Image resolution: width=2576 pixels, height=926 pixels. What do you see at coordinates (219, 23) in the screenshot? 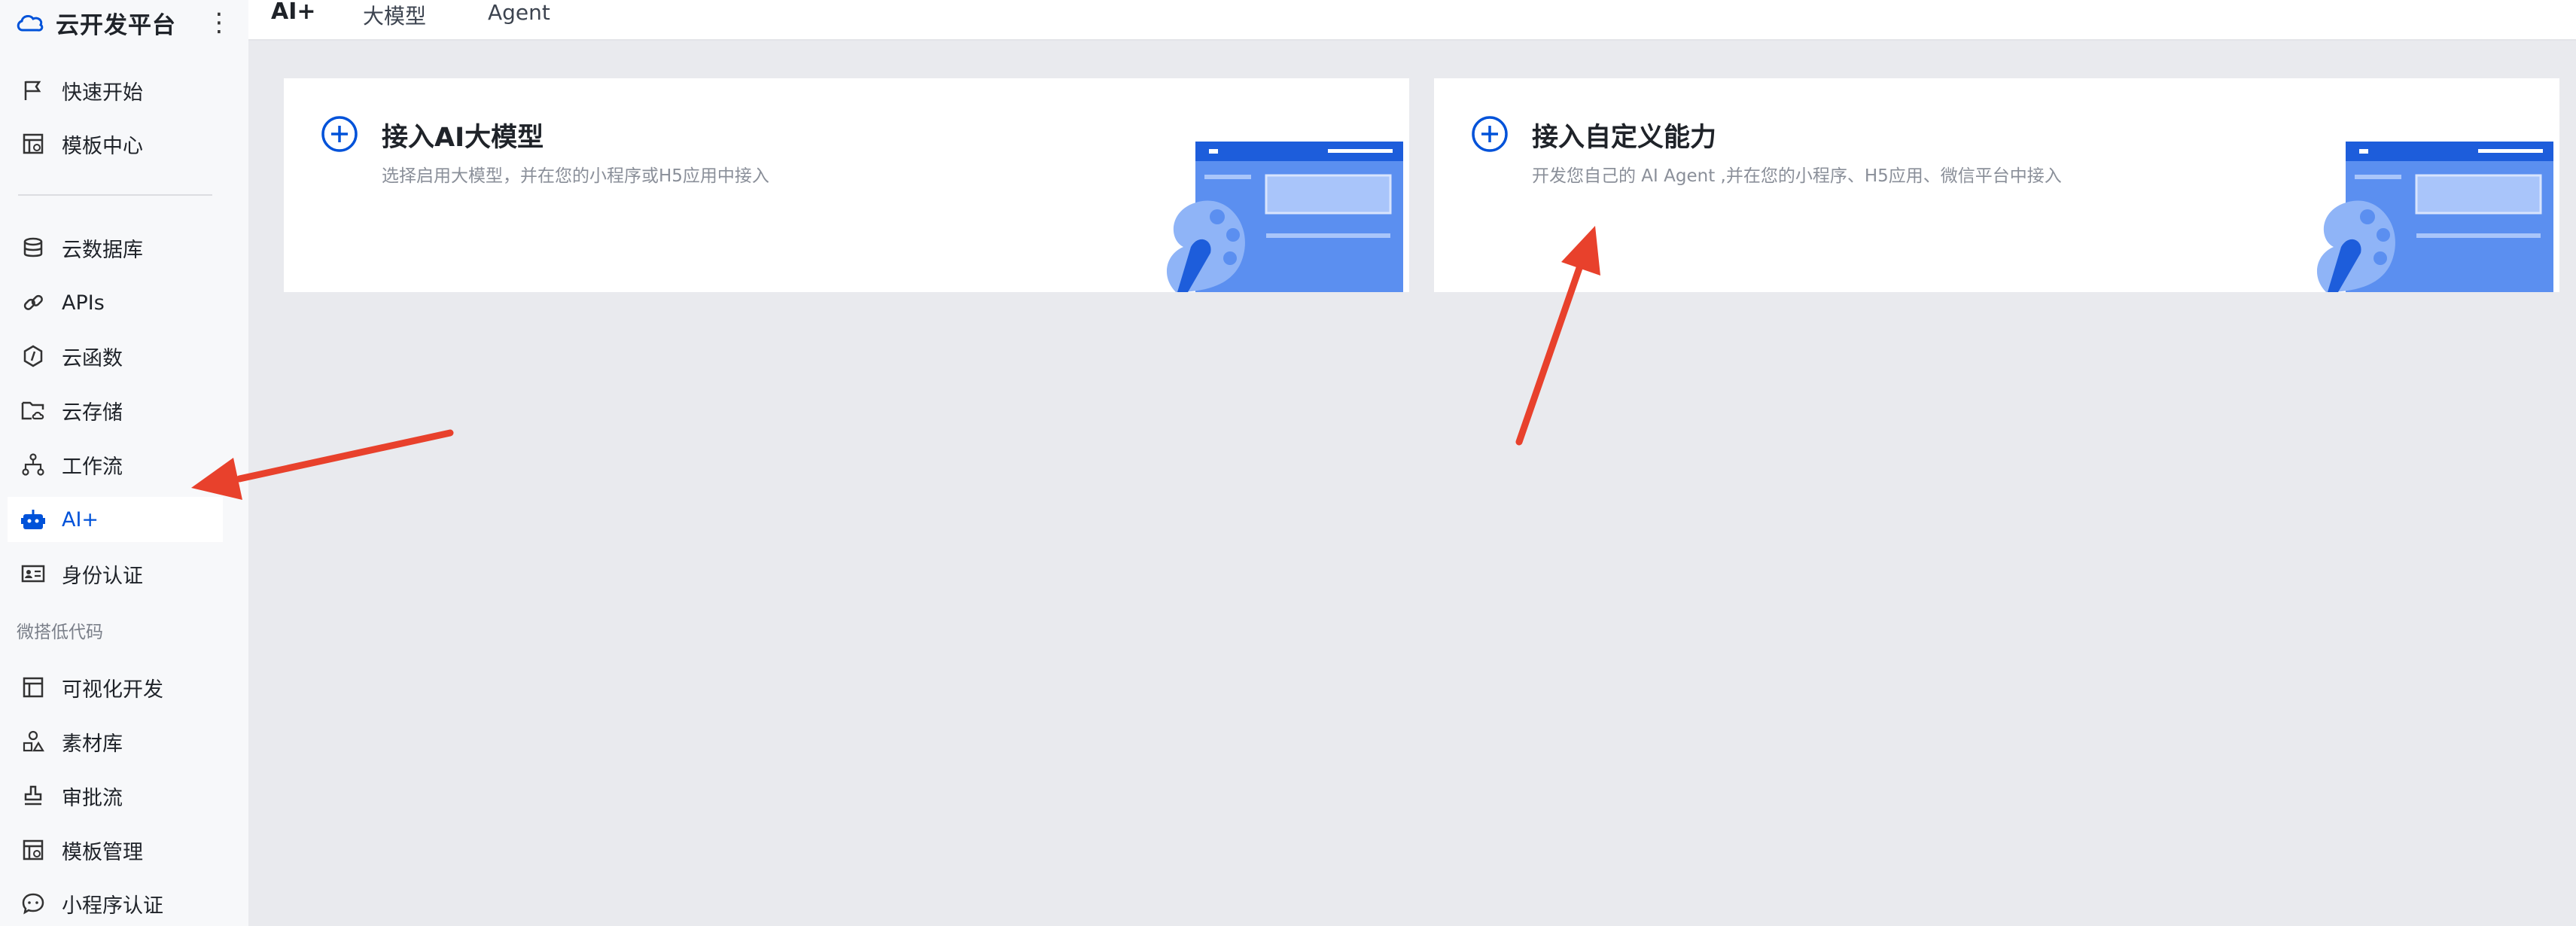
I see `more-vertical-icon: ⋮` at bounding box center [219, 23].